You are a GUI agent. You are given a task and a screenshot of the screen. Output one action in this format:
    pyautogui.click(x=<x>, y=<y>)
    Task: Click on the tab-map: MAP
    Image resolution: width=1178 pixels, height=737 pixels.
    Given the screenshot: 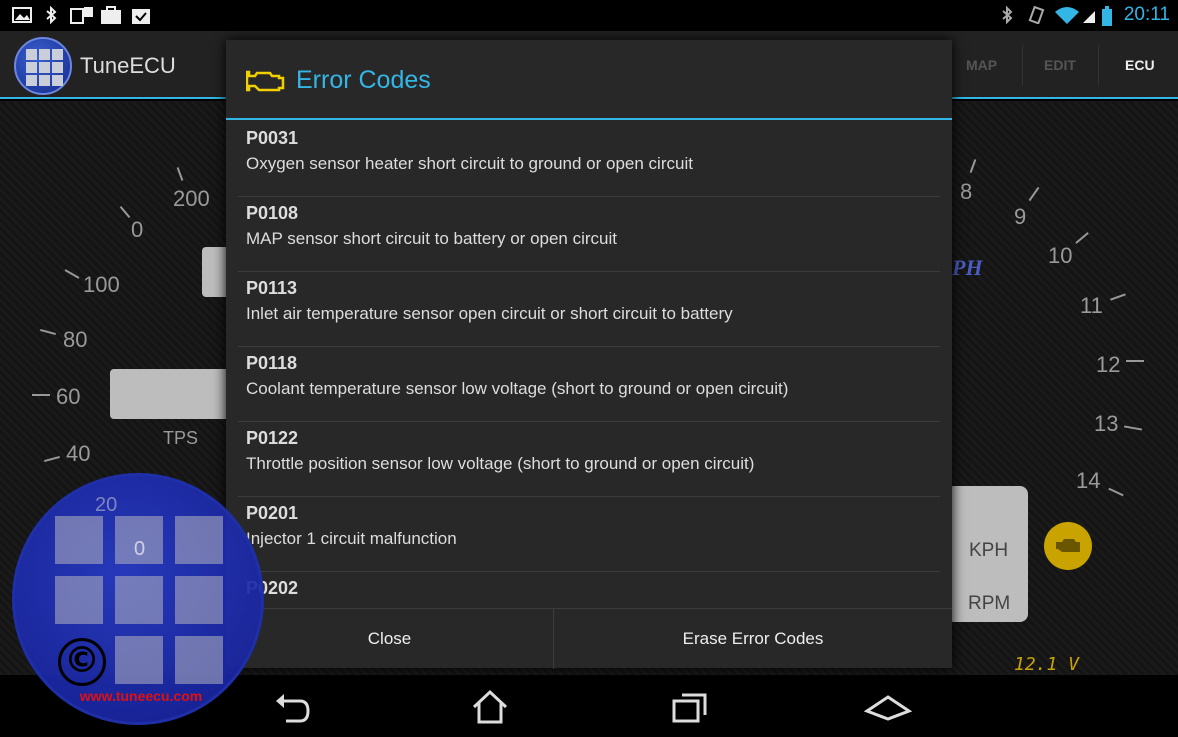 What is the action you would take?
    pyautogui.click(x=981, y=65)
    